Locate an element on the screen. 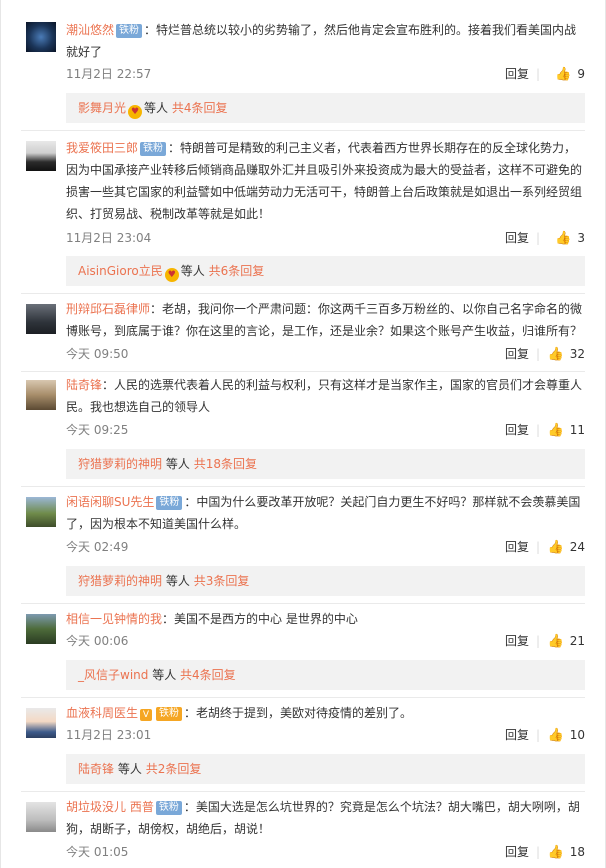 This screenshot has height=868, width=606. timestamp: 11月2日 22:57 is located at coordinates (109, 74).